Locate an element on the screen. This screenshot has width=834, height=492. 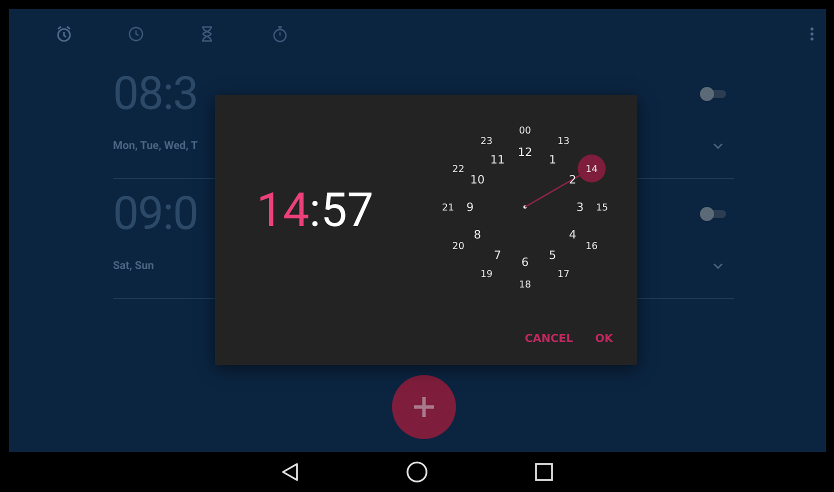
clock-number: 5 is located at coordinates (552, 254).